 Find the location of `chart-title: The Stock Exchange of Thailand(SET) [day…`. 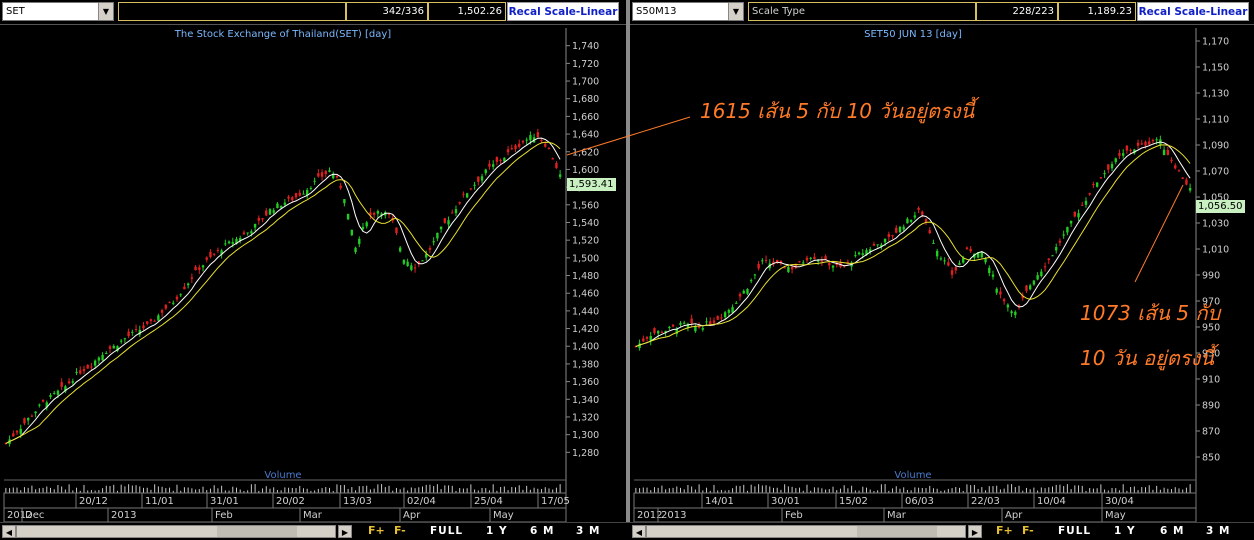

chart-title: The Stock Exchange of Thailand(SET) [day… is located at coordinates (282, 34).